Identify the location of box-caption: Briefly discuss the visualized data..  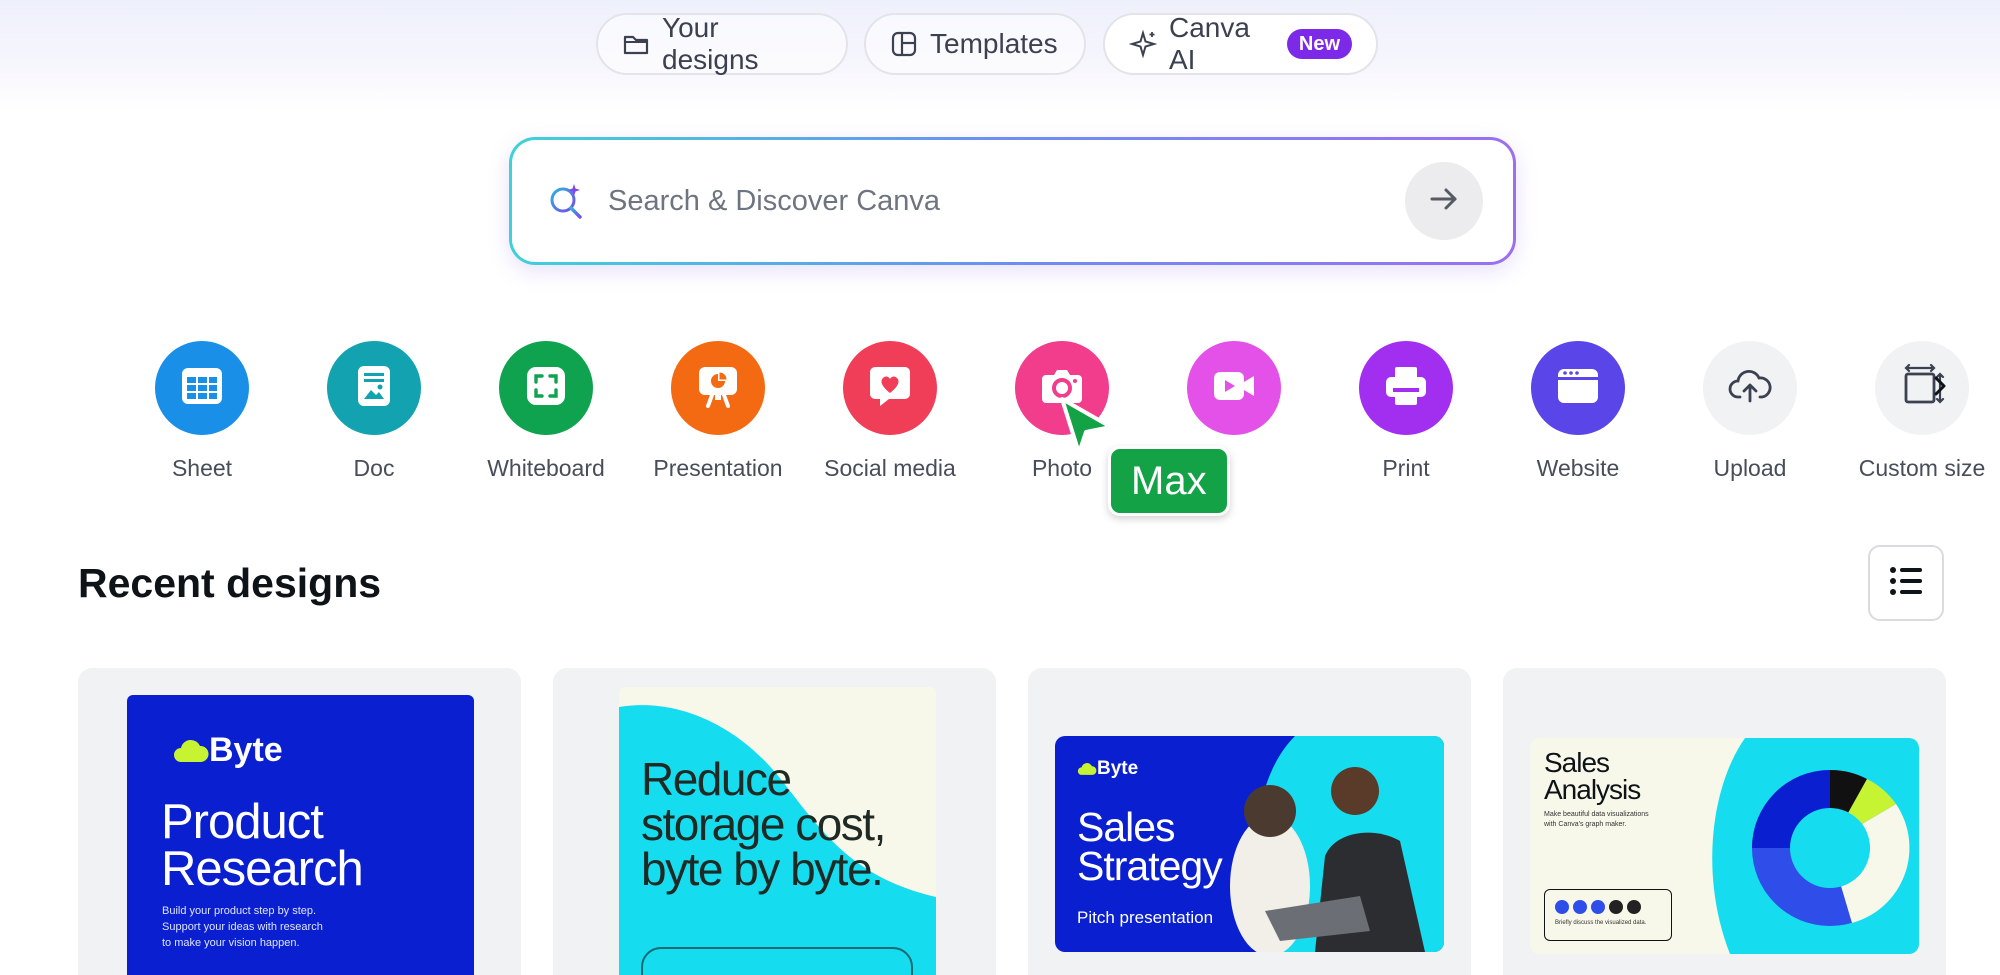
(1601, 923).